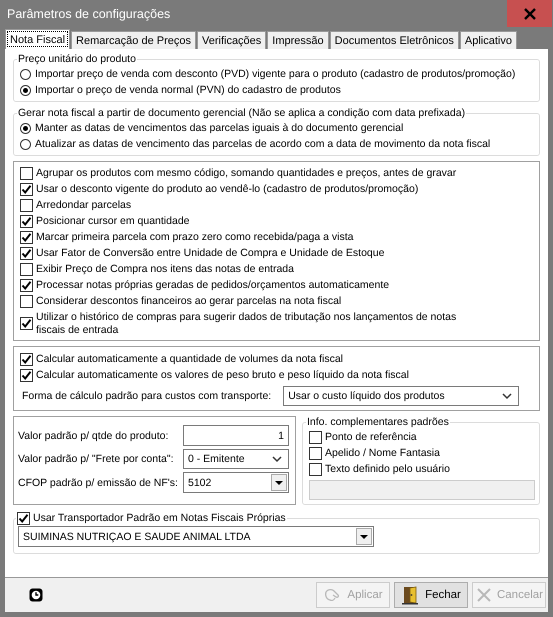 The height and width of the screenshot is (617, 553). What do you see at coordinates (236, 435) in the screenshot?
I see `input-field: 1` at bounding box center [236, 435].